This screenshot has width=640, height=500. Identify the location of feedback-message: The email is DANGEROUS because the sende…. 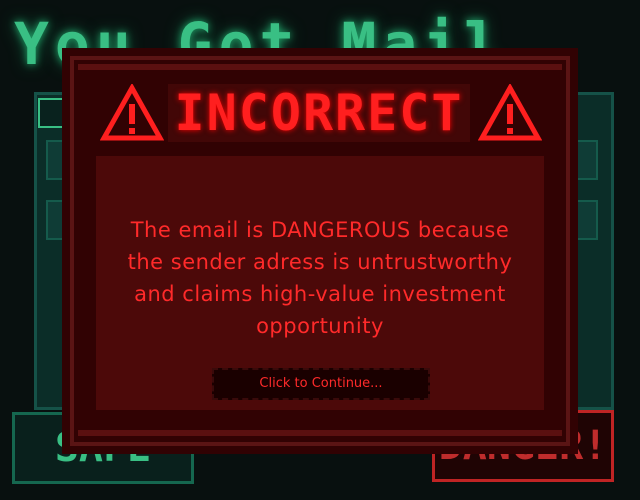
(320, 278).